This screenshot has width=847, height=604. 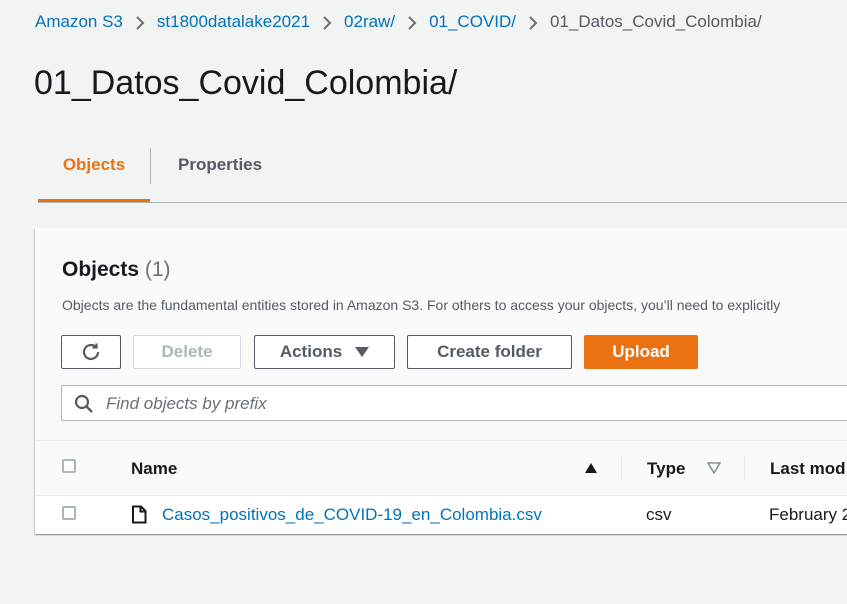 What do you see at coordinates (187, 352) in the screenshot?
I see `delete-button: Delete` at bounding box center [187, 352].